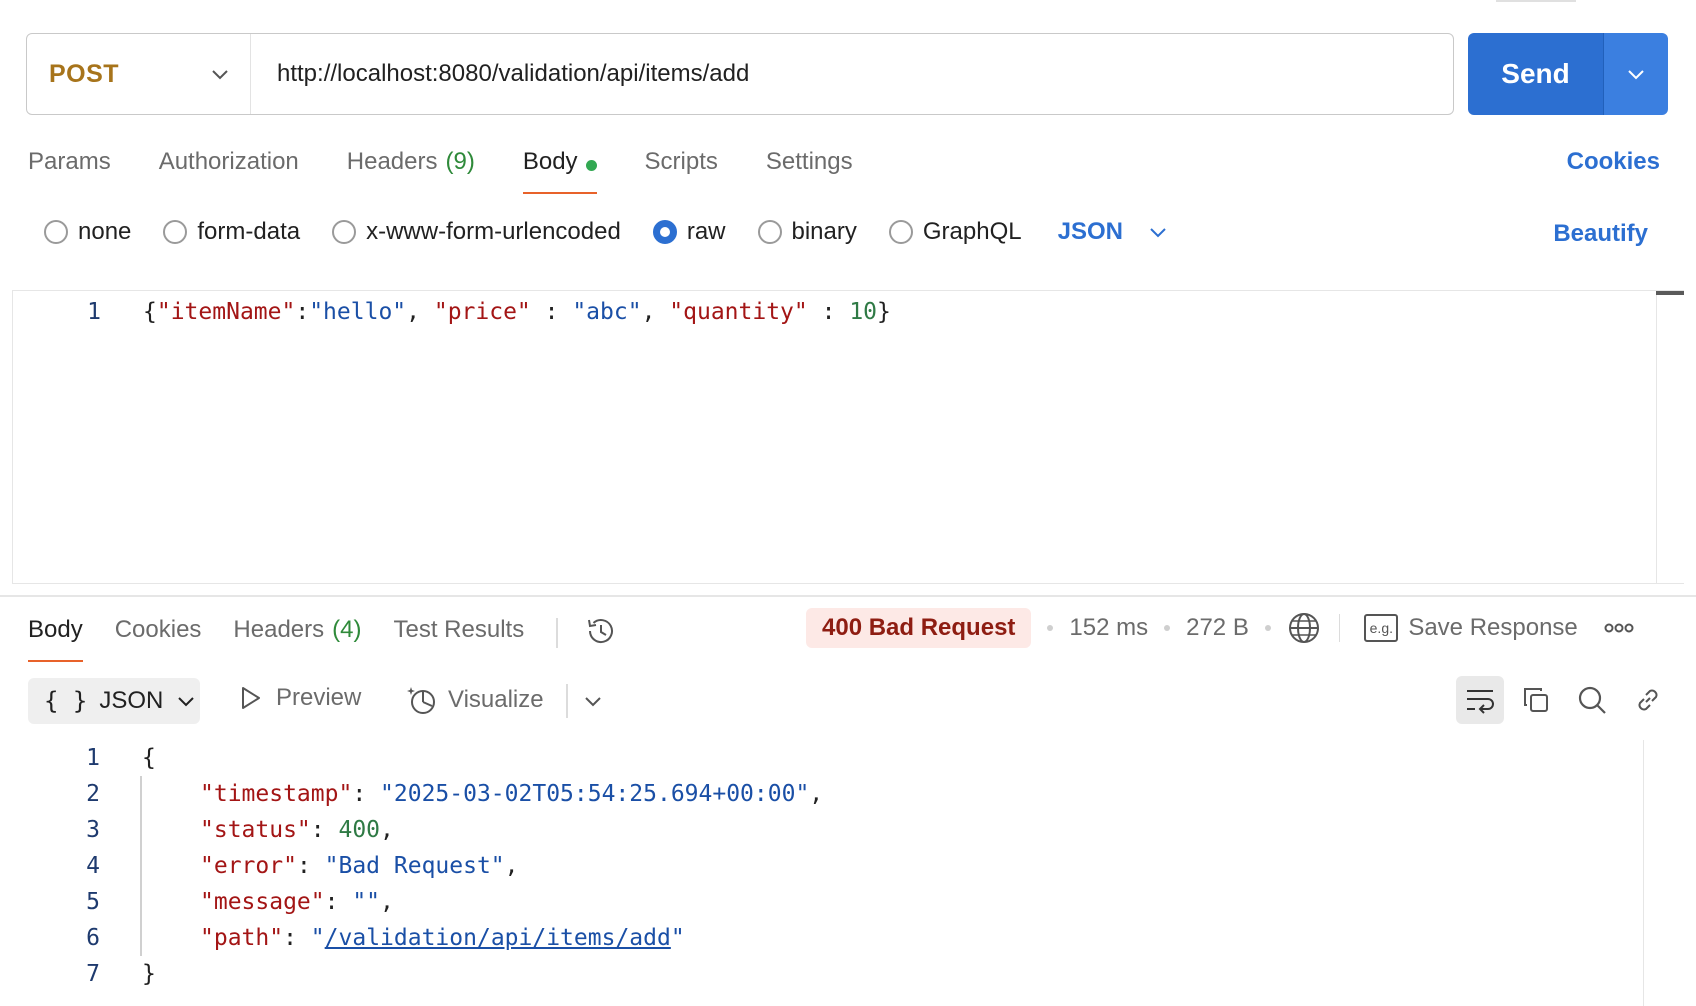 Image resolution: width=1696 pixels, height=1006 pixels. I want to click on more-options-icon, so click(1619, 628).